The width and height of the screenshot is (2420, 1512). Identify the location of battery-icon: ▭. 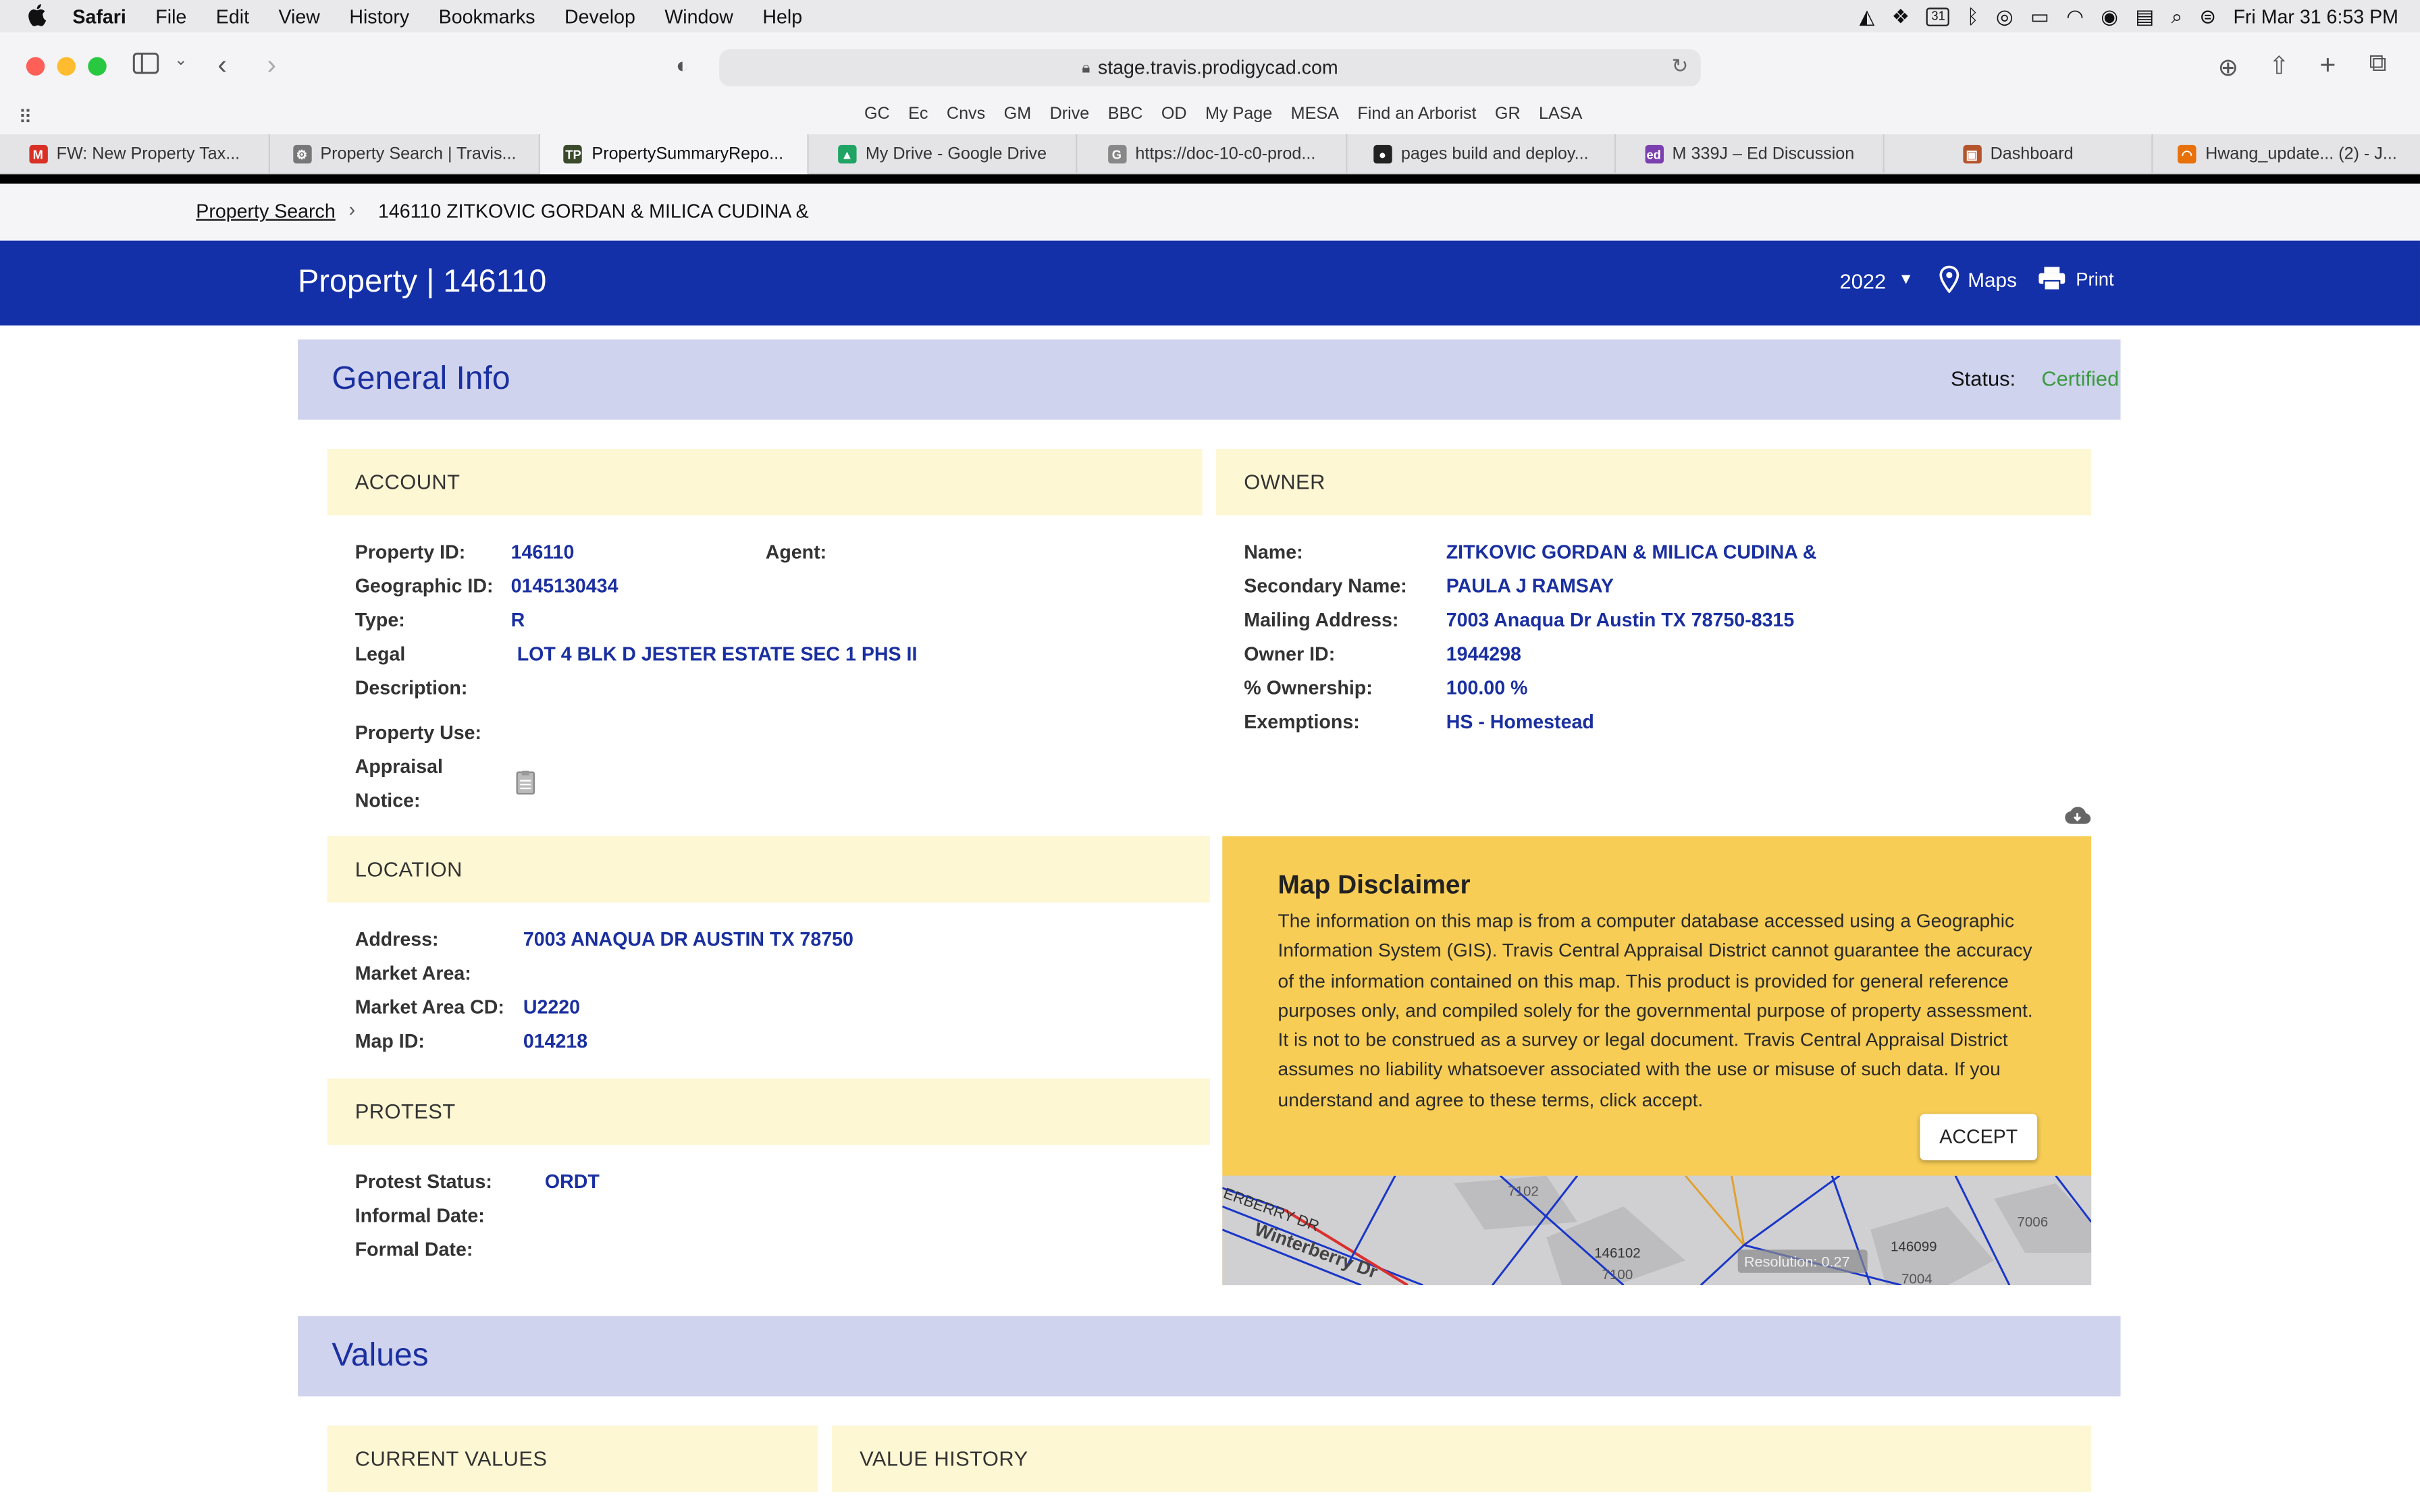
(2039, 15).